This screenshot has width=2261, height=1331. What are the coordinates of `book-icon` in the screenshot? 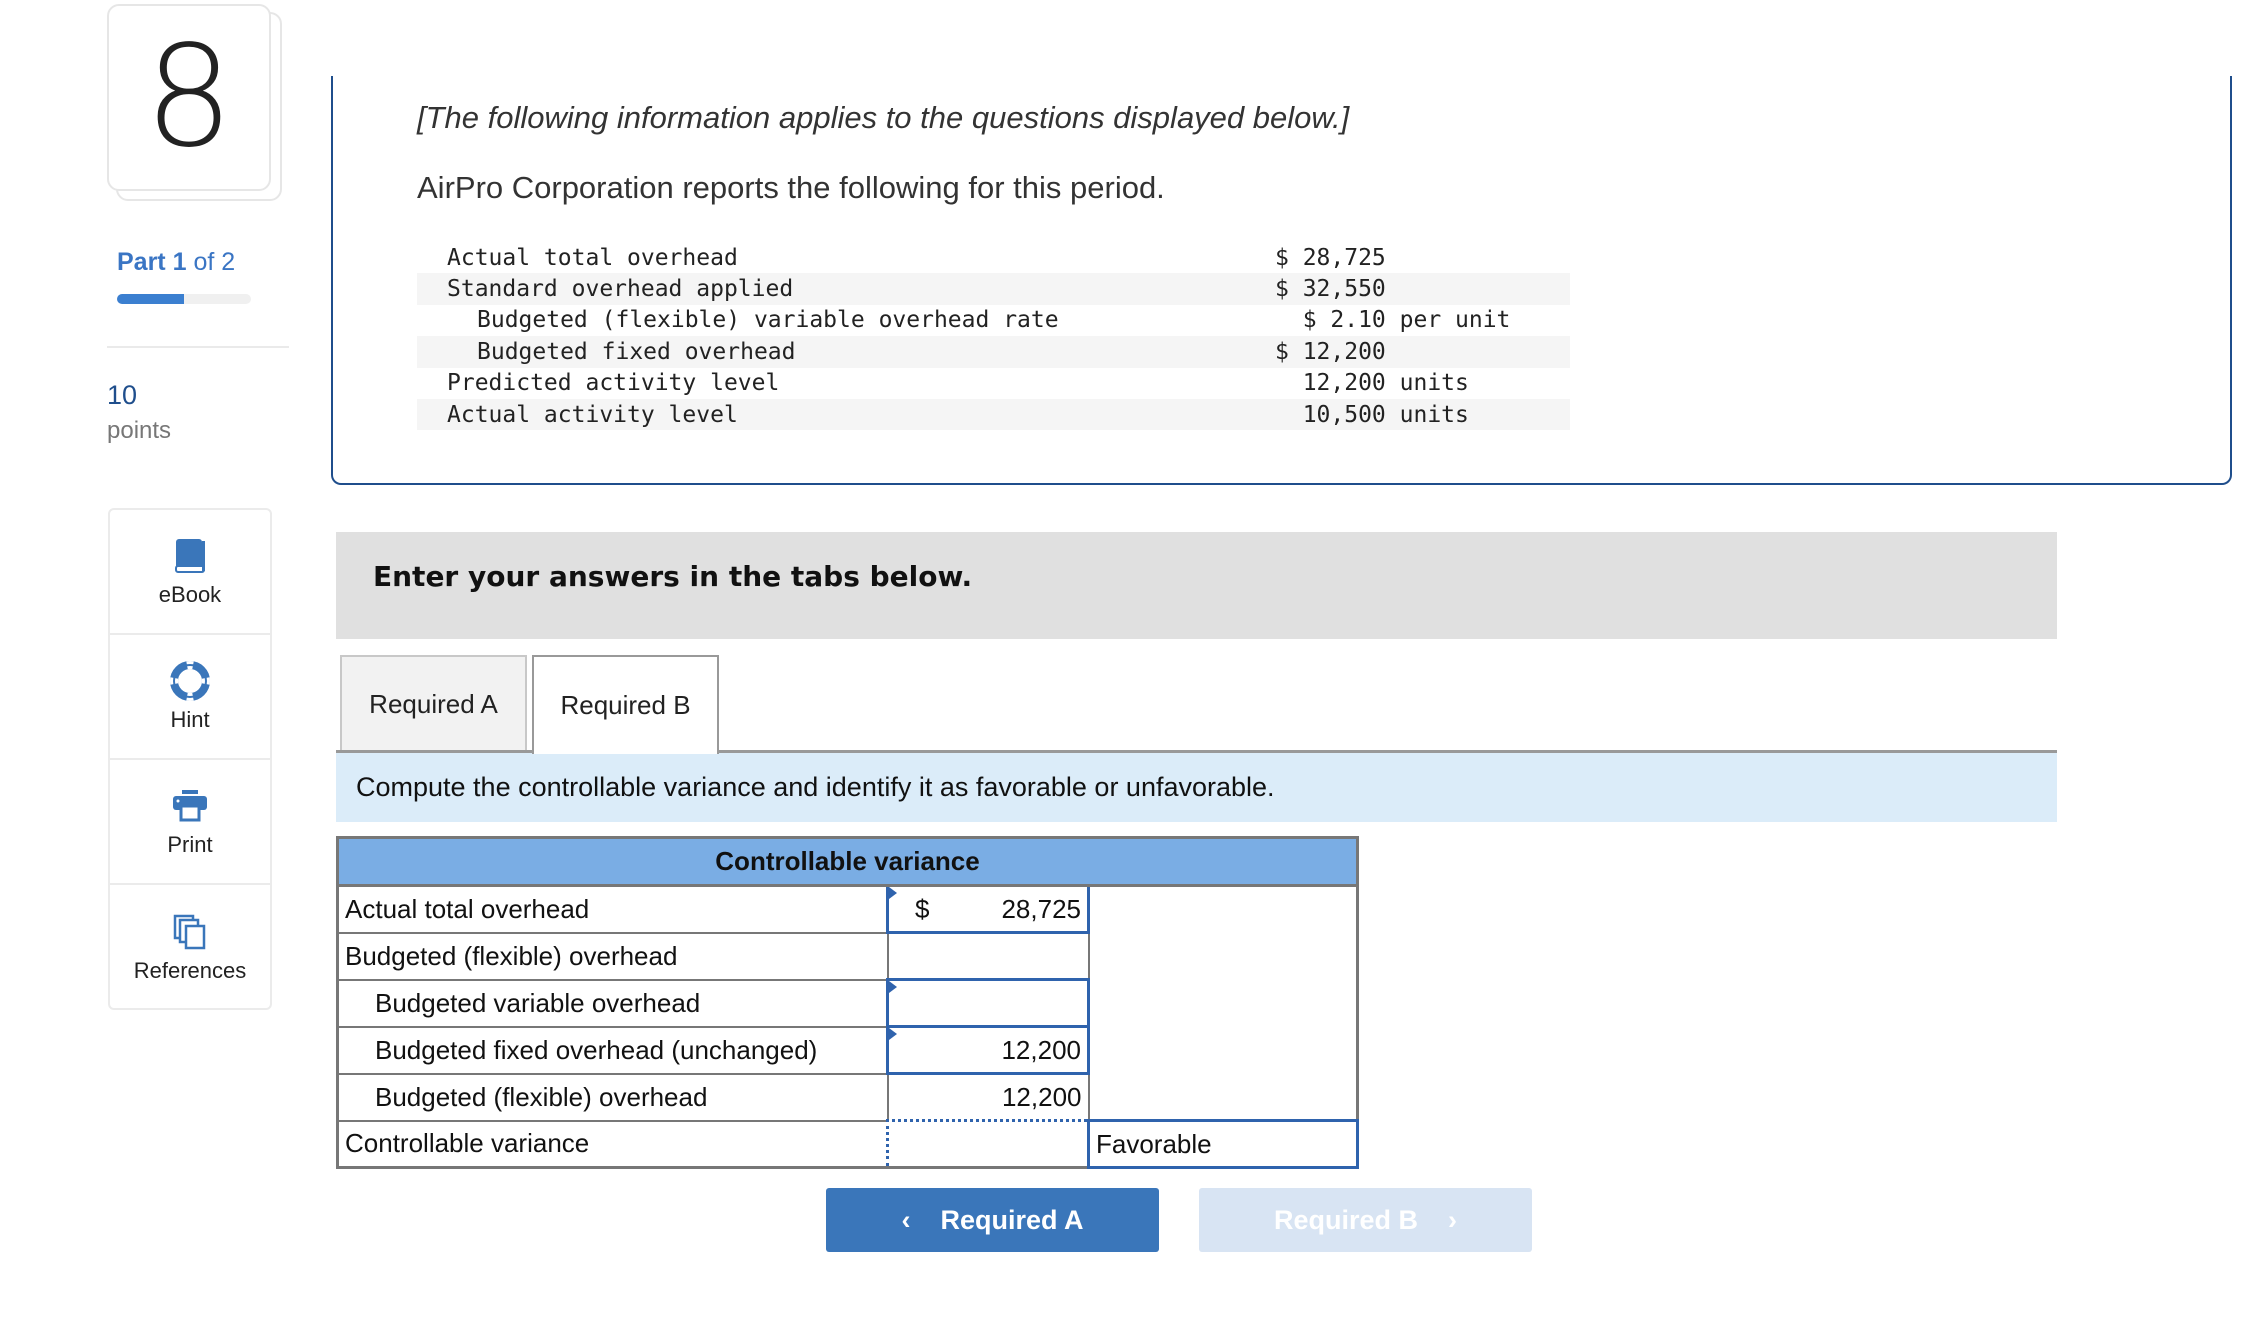 It's located at (190, 555).